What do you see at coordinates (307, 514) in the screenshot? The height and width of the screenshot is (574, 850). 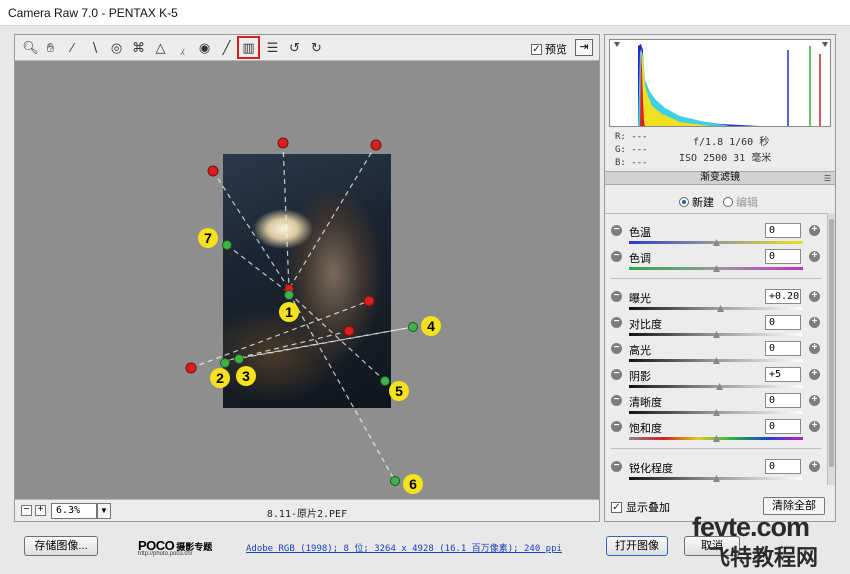 I see `image-filename: 8.11-原片2.PEF` at bounding box center [307, 514].